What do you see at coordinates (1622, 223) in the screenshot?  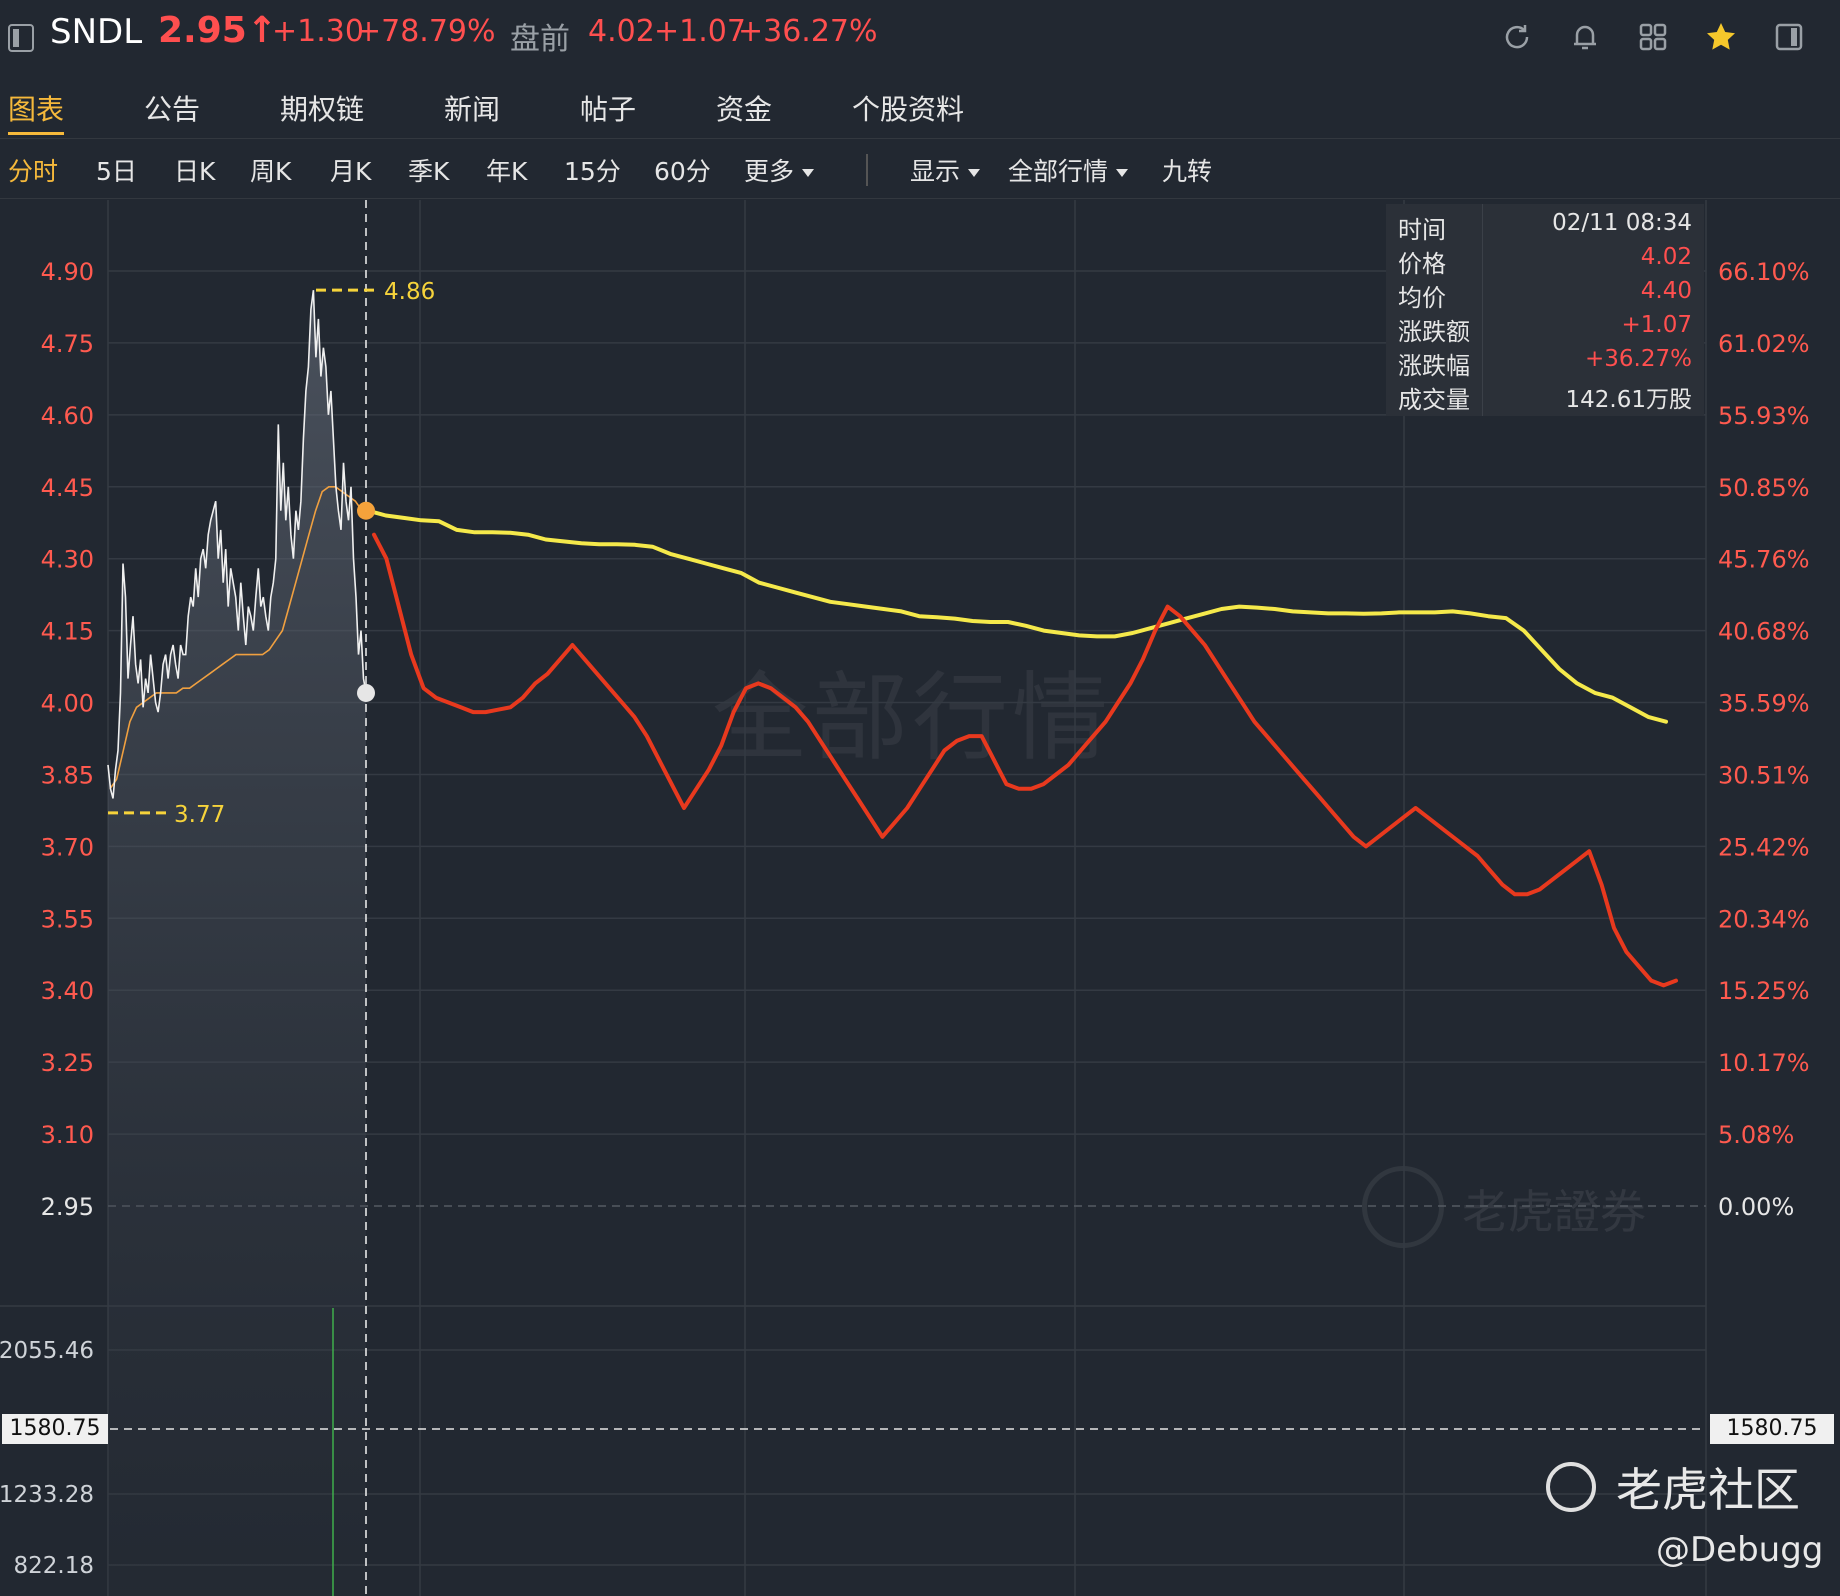 I see `info-time-value: 02/11 08:34` at bounding box center [1622, 223].